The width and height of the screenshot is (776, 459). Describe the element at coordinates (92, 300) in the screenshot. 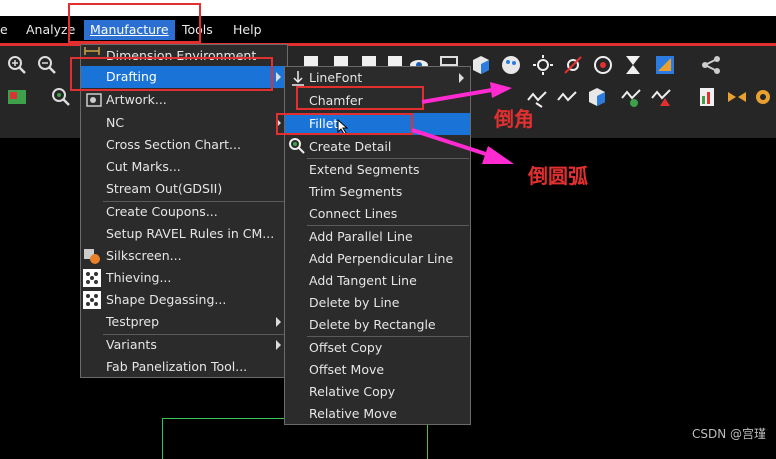

I see `shape-degassing-icon` at that location.